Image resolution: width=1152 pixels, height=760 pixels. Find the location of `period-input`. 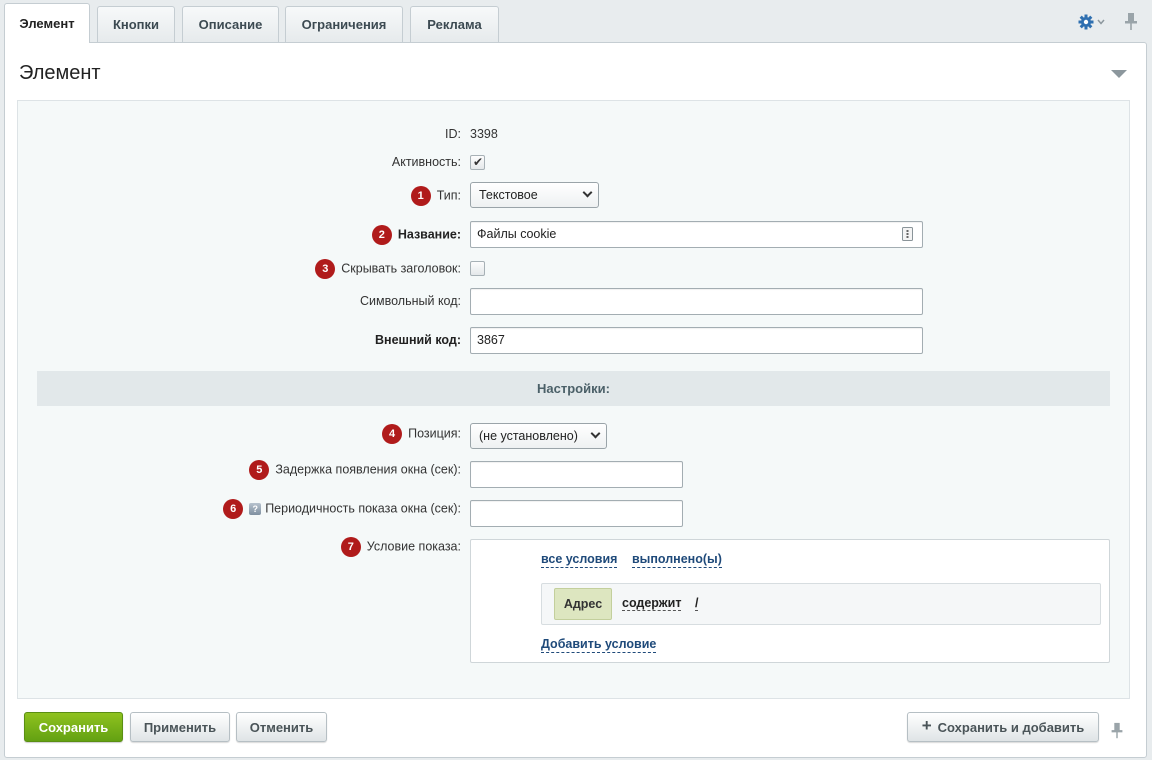

period-input is located at coordinates (576, 513).